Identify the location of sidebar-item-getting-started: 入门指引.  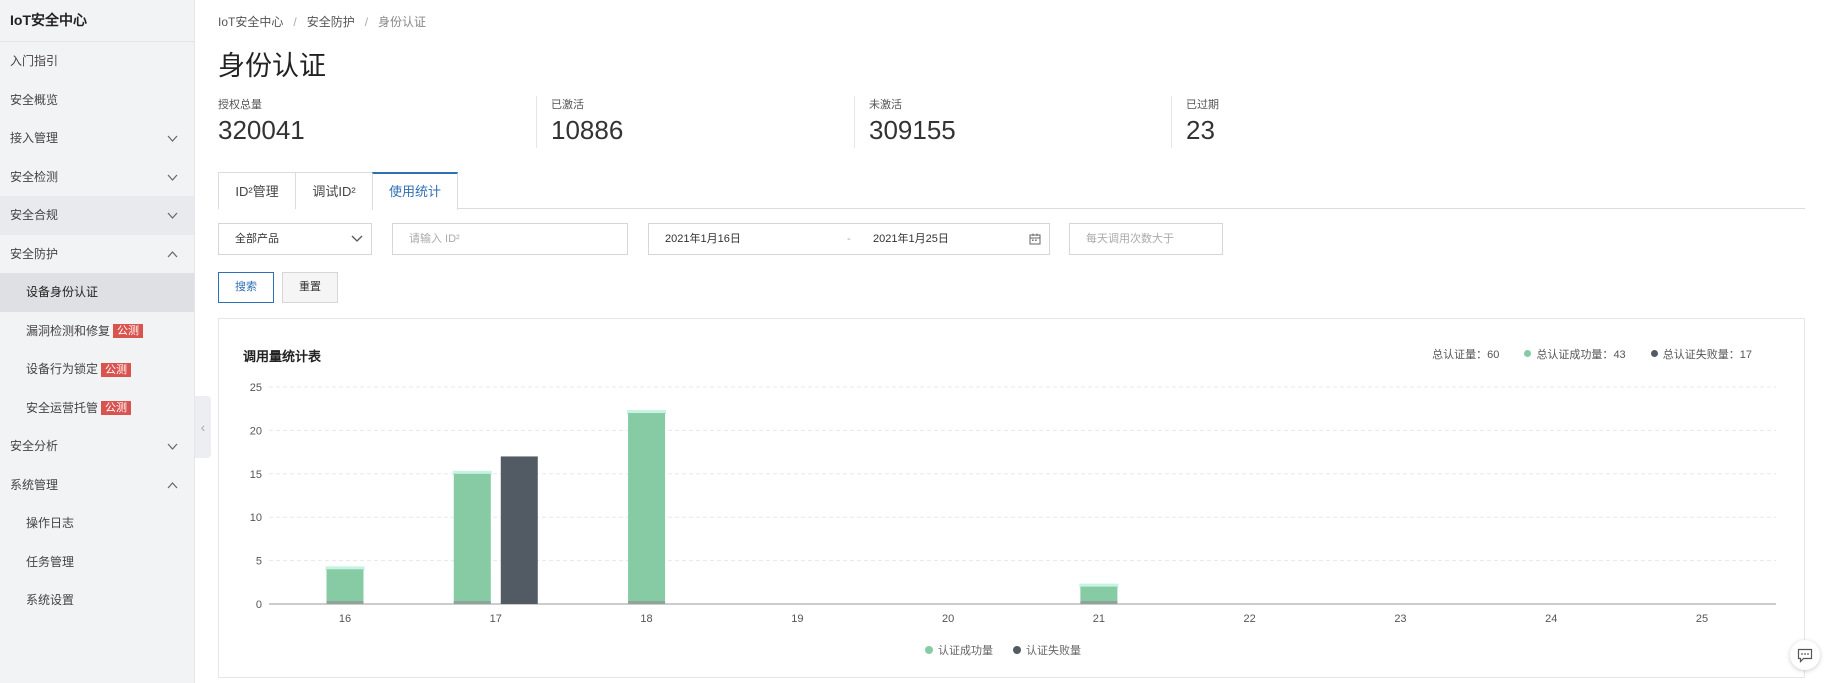
(97, 61).